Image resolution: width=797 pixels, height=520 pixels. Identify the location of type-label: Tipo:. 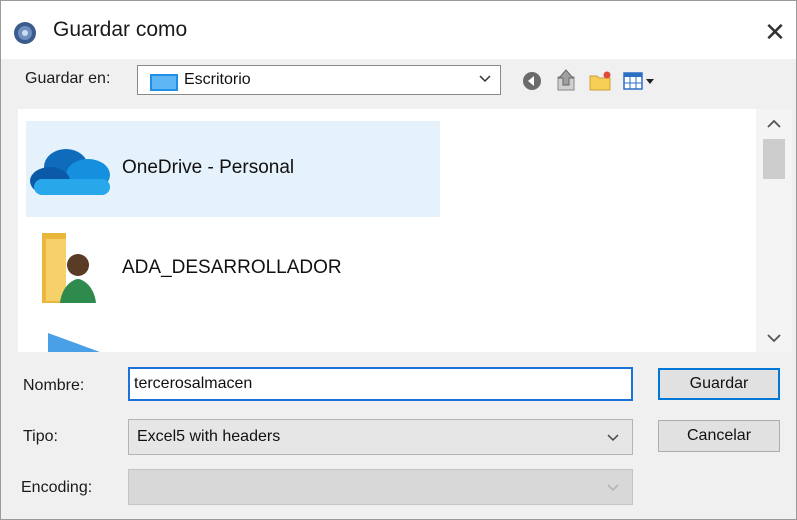
(40, 436).